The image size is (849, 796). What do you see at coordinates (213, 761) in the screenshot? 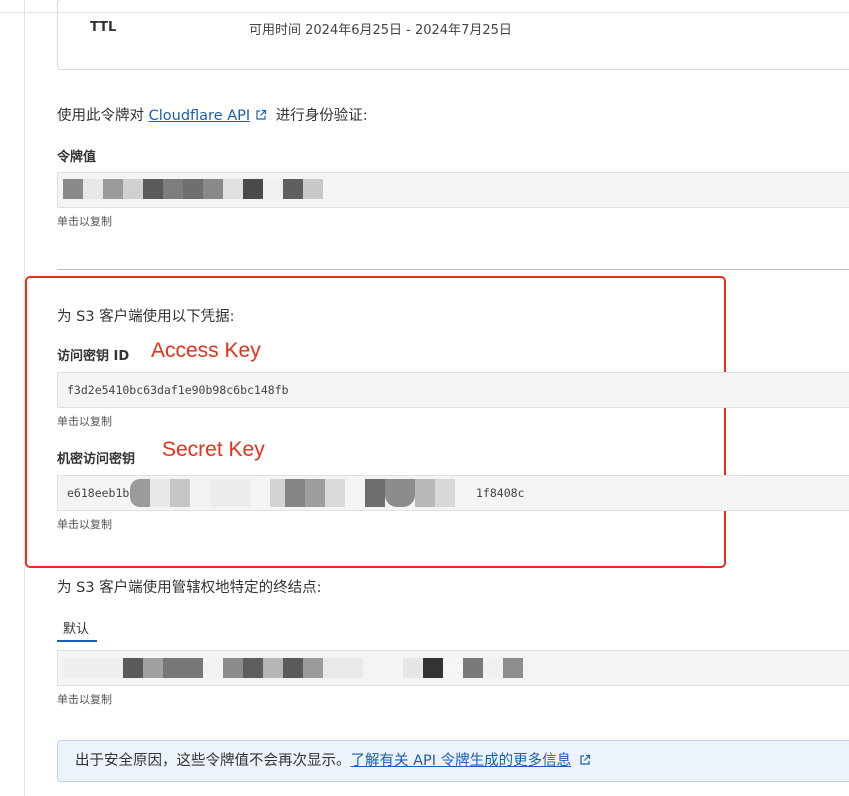
I see `notice-text: 出于安全原因，这些令牌值不会再次显示。` at bounding box center [213, 761].